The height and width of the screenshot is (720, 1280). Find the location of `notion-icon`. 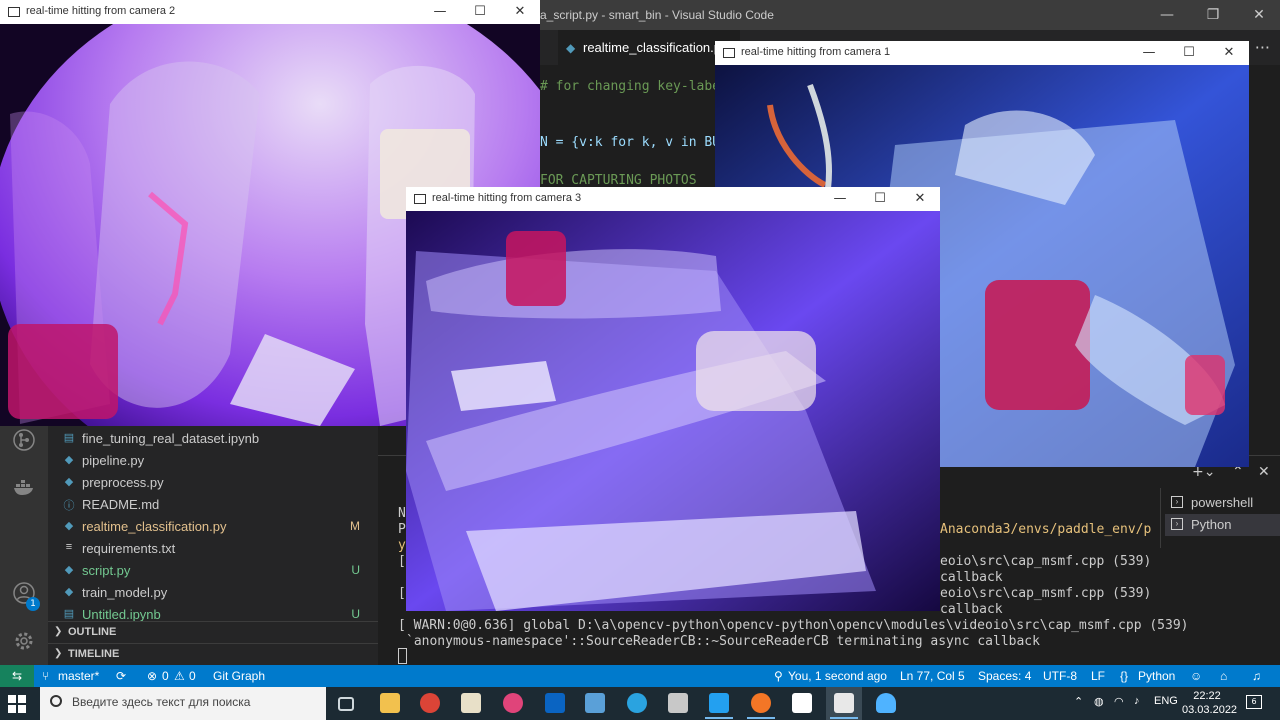

notion-icon is located at coordinates (802, 703).